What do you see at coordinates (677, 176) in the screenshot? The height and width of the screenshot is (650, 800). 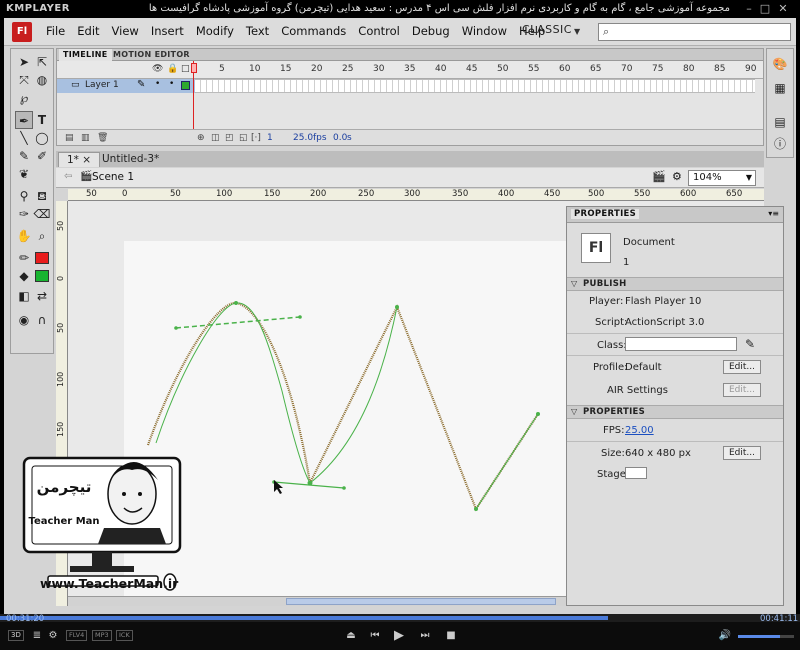 I see `edit-symbols-icon: ⚙` at bounding box center [677, 176].